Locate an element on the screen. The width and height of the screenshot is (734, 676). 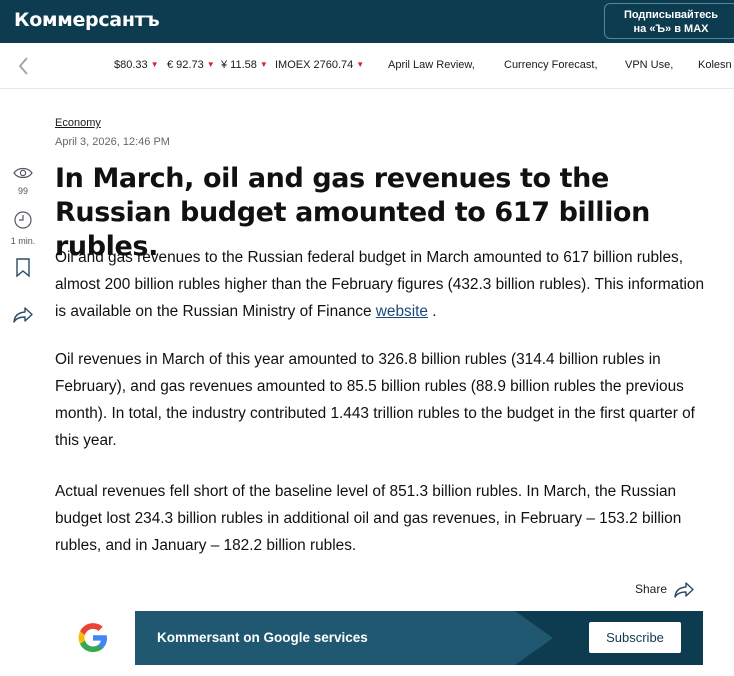
read-time: 1 min. is located at coordinates (23, 228).